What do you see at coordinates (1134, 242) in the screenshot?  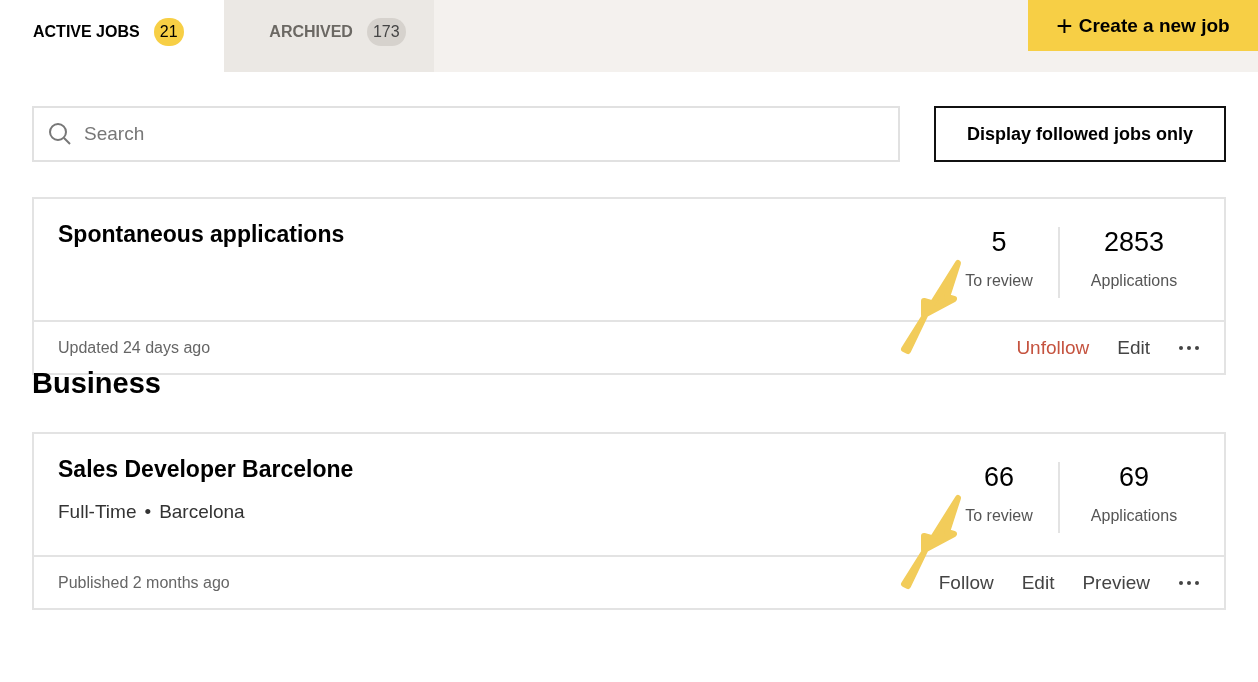 I see `stat-value: 2853` at bounding box center [1134, 242].